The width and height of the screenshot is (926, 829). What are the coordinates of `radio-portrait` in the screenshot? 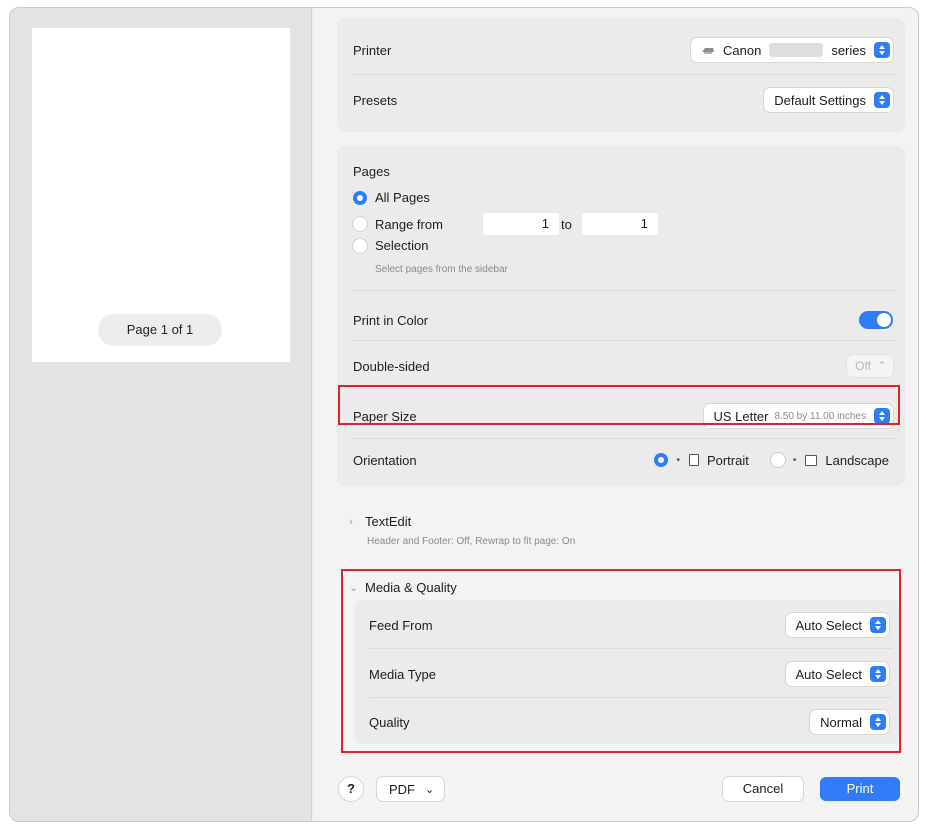 It's located at (661, 460).